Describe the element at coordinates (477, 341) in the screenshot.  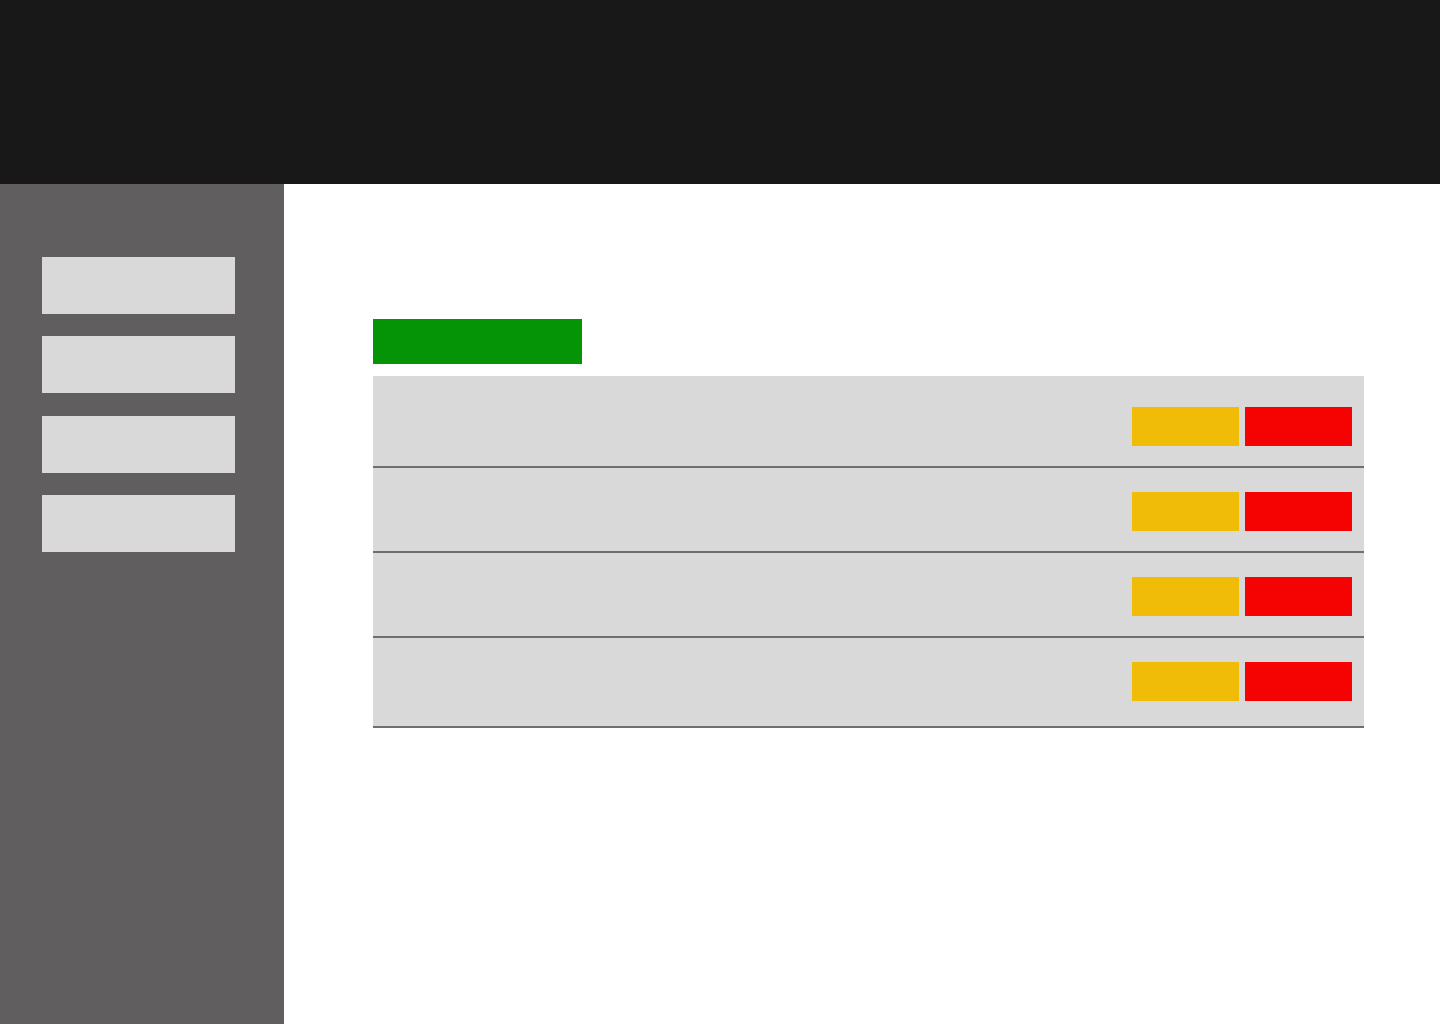
I see `add-button` at that location.